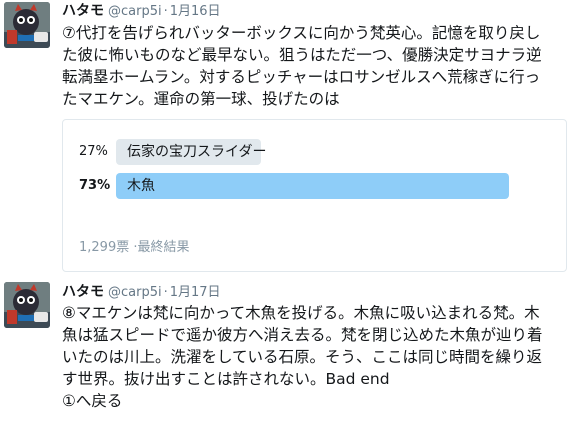 The image size is (586, 425). I want to click on tweet-text-line: いたのは川上。洗濯をしている石原。そう、ここは同じ時間を繰り返, so click(302, 357).